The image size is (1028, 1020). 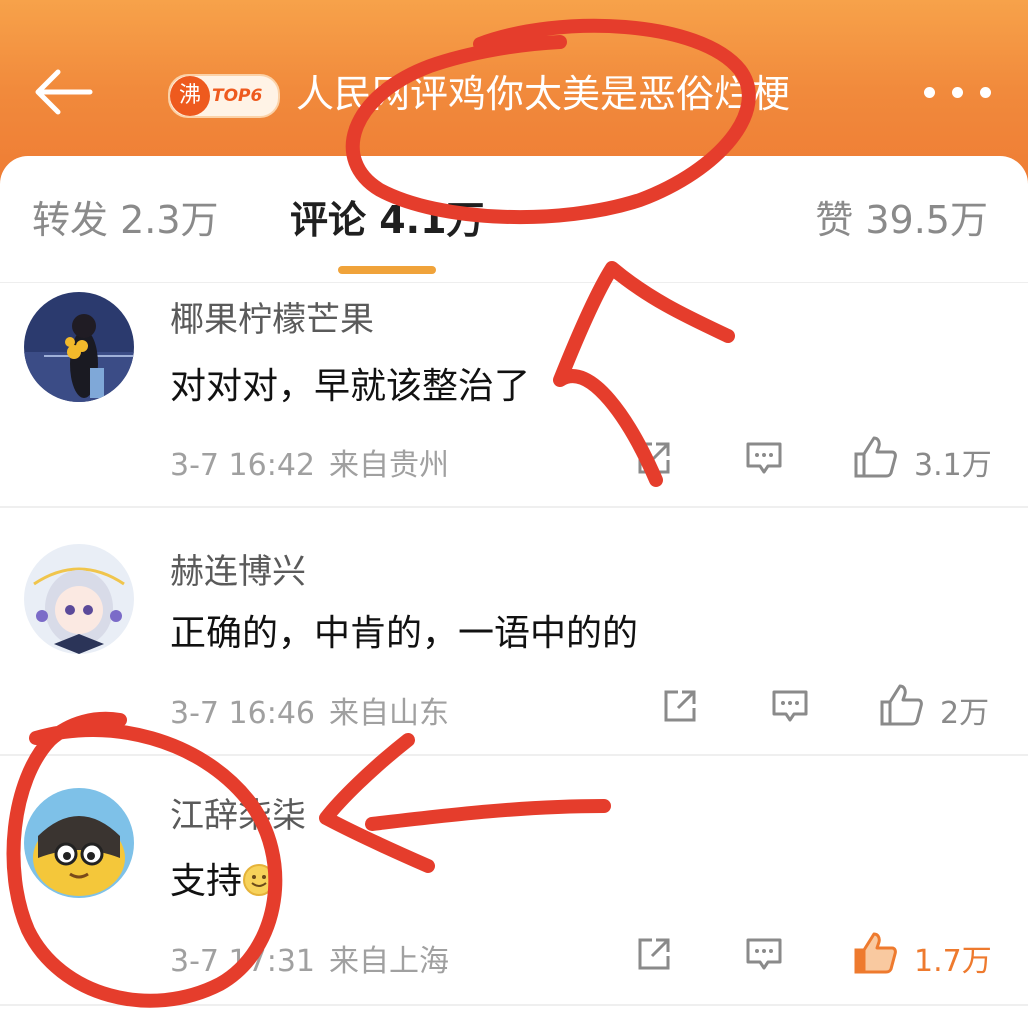 I want to click on more-button, so click(x=958, y=93).